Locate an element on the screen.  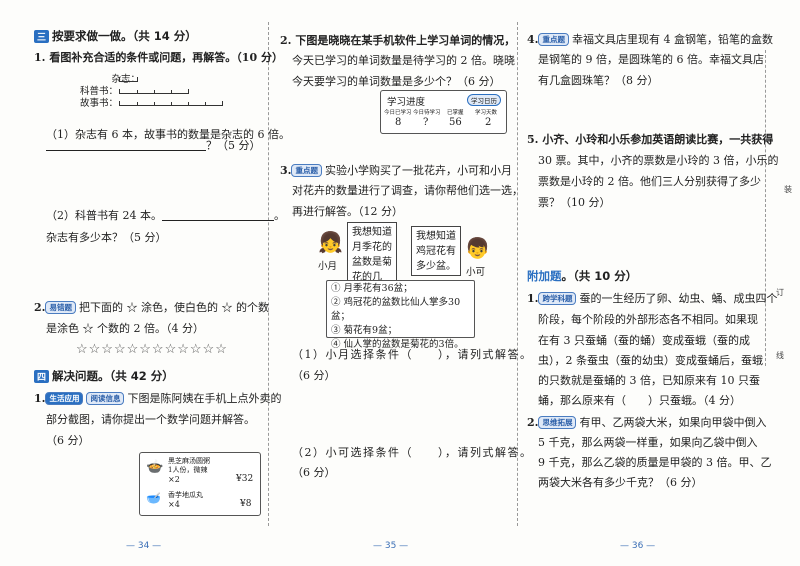
bowl-icon: 🍲 is located at coordinates (155, 467).